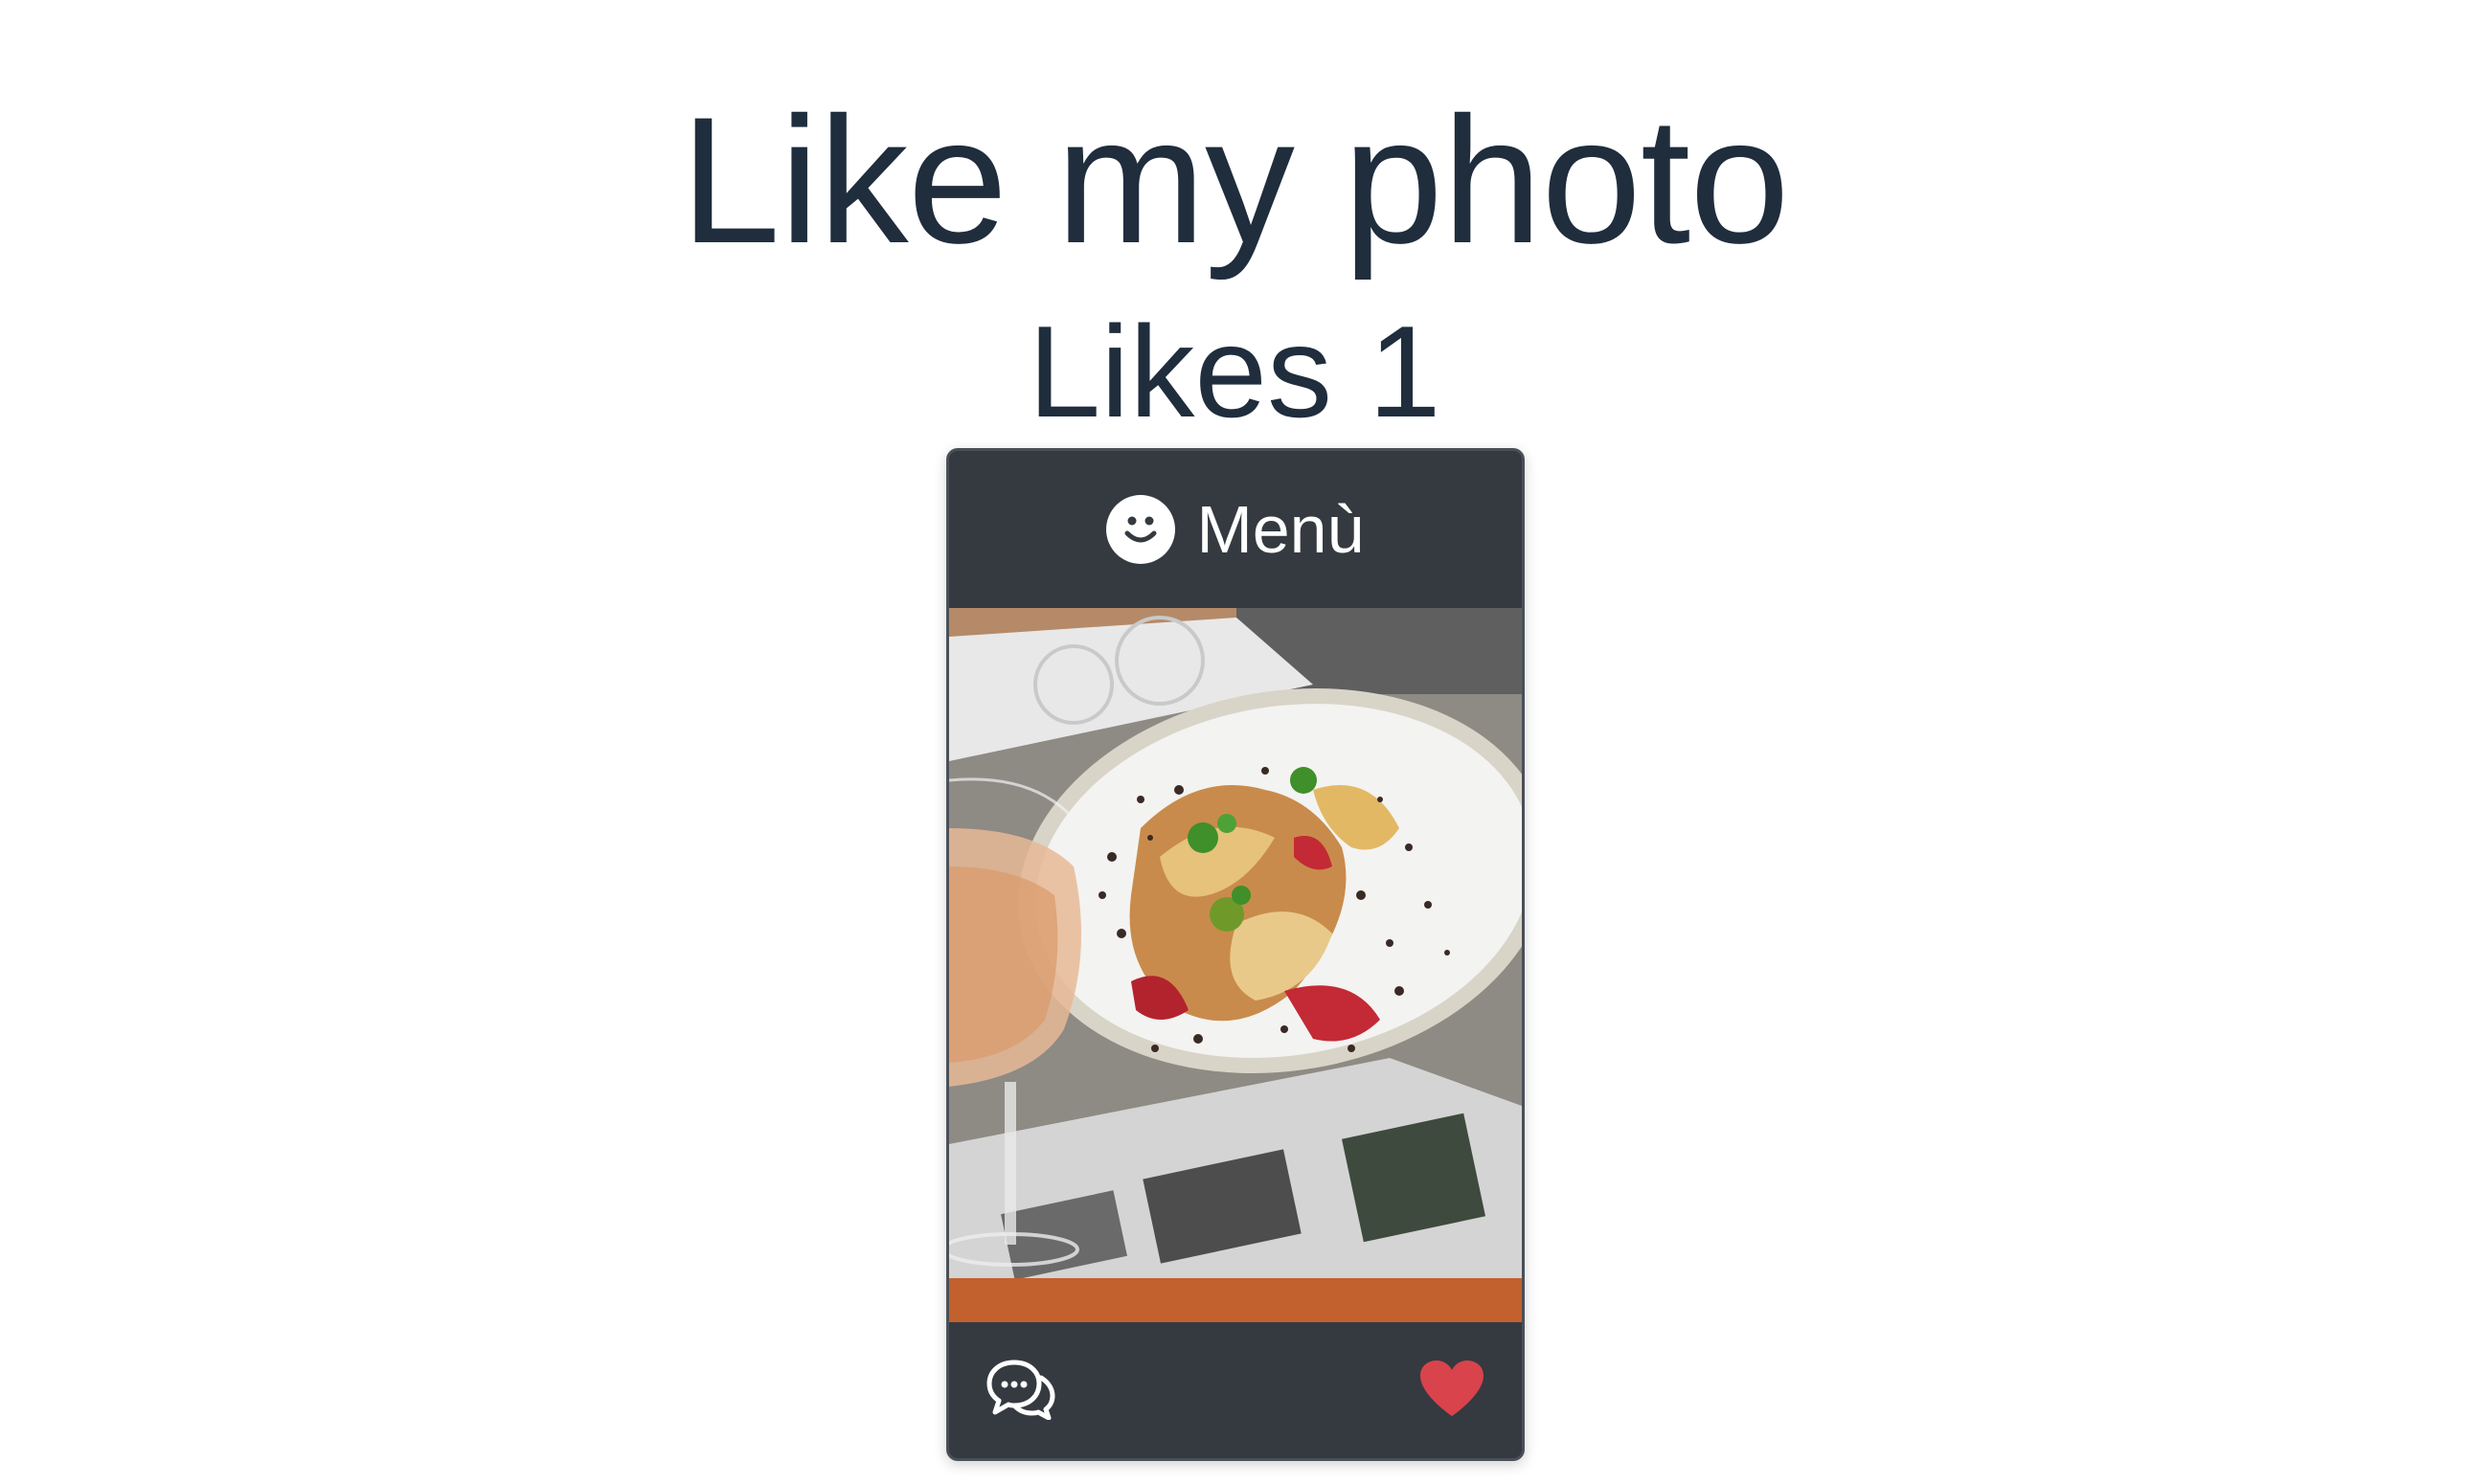 This screenshot has height=1484, width=2469. What do you see at coordinates (1020, 1388) in the screenshot?
I see `chat-bubbles-icon` at bounding box center [1020, 1388].